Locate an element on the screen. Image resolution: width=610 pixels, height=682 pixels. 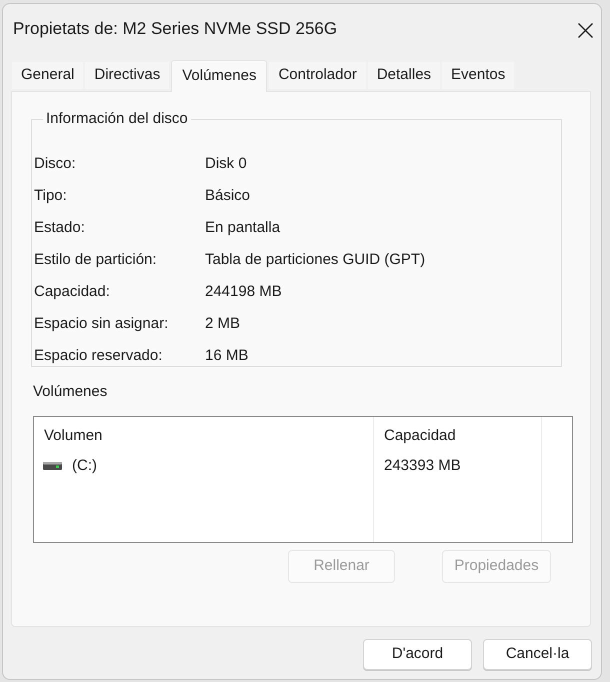
field-label: Tipo: is located at coordinates (51, 196).